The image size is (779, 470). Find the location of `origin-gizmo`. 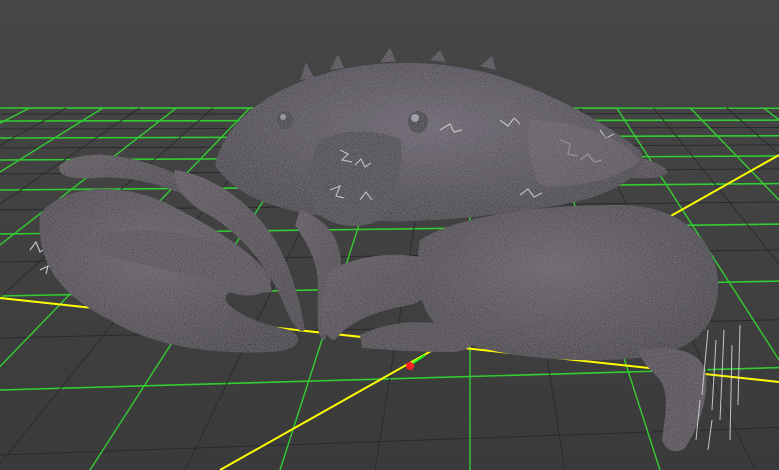

origin-gizmo is located at coordinates (416, 362).